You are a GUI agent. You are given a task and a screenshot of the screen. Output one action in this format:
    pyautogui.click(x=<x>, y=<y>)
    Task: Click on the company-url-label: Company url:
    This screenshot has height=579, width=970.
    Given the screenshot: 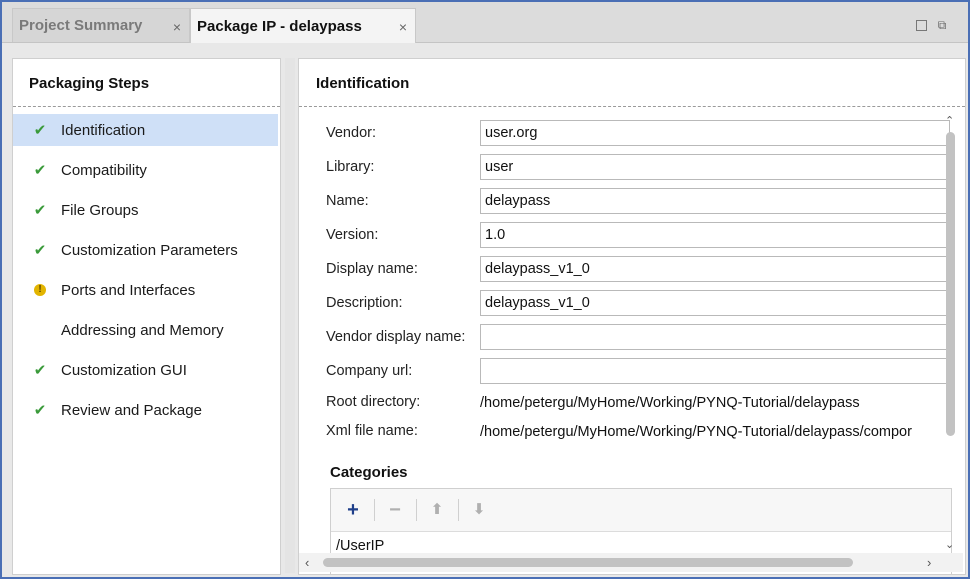 What is the action you would take?
    pyautogui.click(x=369, y=371)
    